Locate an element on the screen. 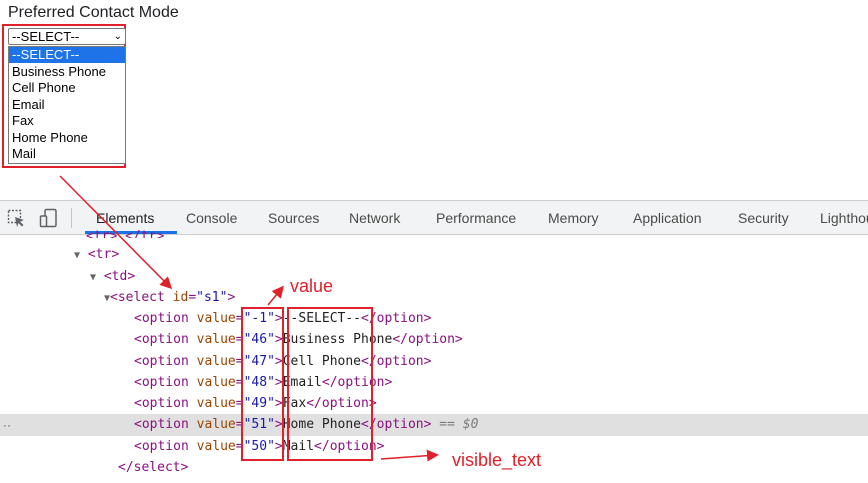 Image resolution: width=868 pixels, height=483 pixels. arrow-to-value-label is located at coordinates (275, 295).